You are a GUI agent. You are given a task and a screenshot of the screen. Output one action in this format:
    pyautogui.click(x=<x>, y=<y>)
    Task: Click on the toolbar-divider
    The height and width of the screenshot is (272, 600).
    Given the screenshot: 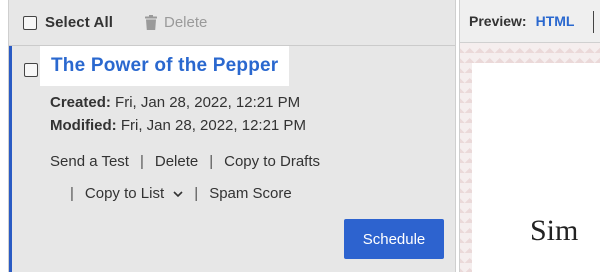 What is the action you would take?
    pyautogui.click(x=593, y=22)
    